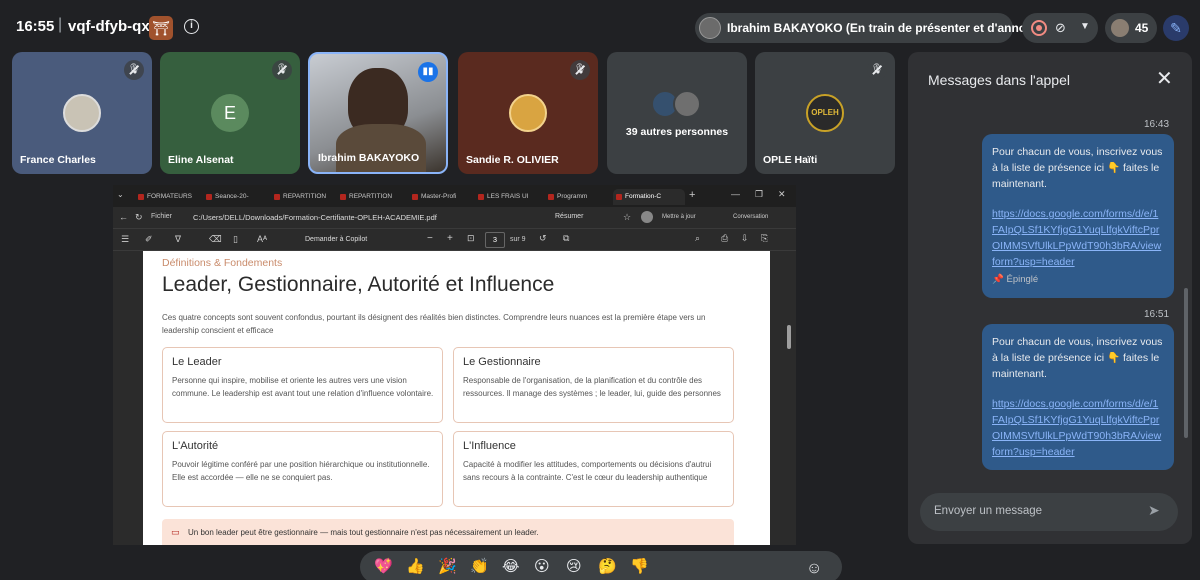 This screenshot has width=1200, height=580. What do you see at coordinates (215, 239) in the screenshot?
I see `eraser-icon: ⌫` at bounding box center [215, 239].